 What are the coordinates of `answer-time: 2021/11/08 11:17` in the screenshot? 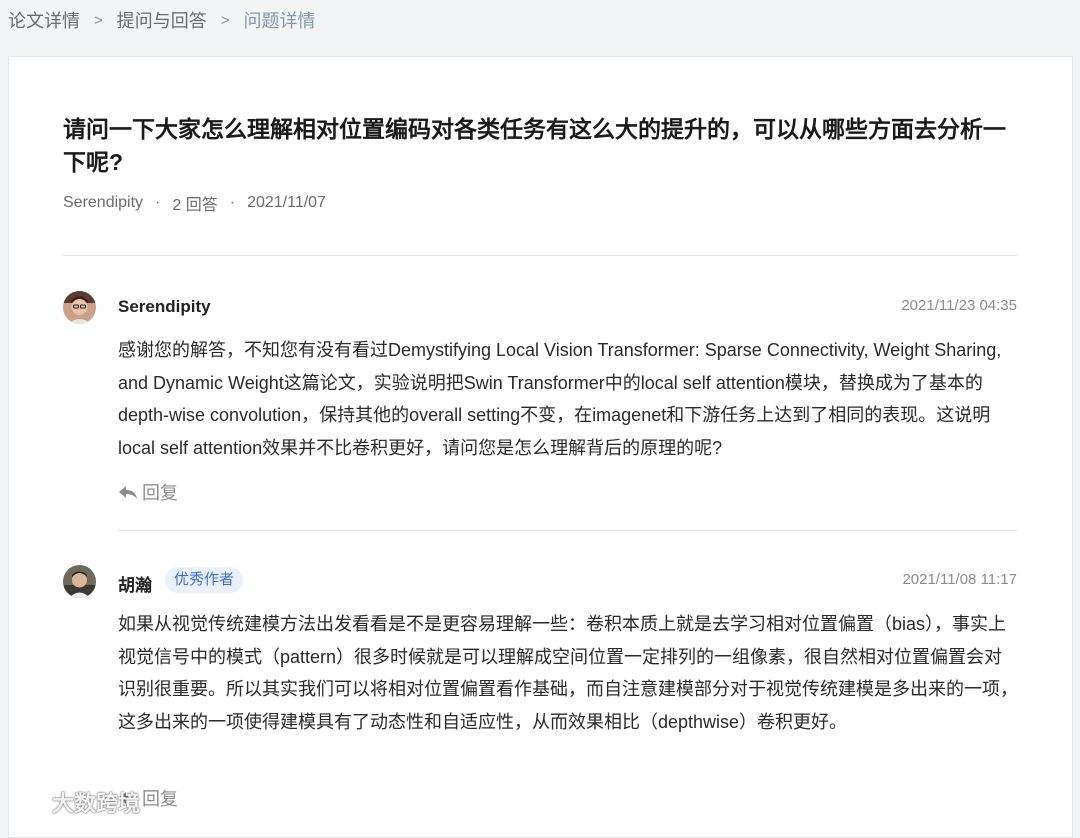 It's located at (959, 579).